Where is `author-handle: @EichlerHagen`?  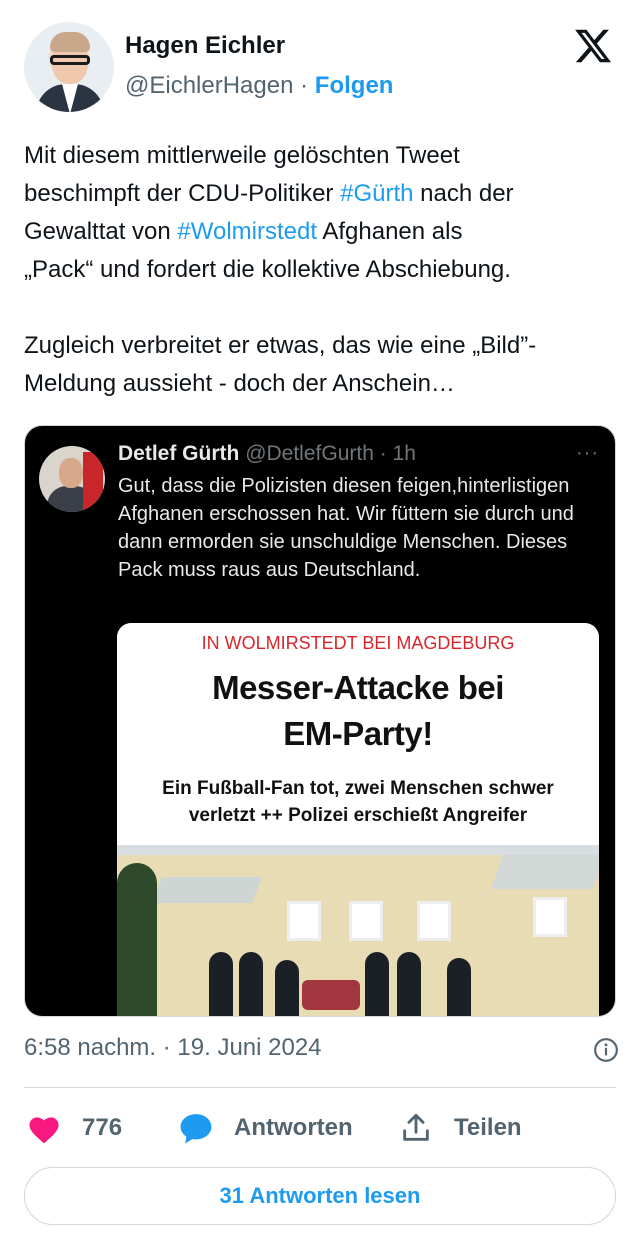
author-handle: @EichlerHagen is located at coordinates (209, 85).